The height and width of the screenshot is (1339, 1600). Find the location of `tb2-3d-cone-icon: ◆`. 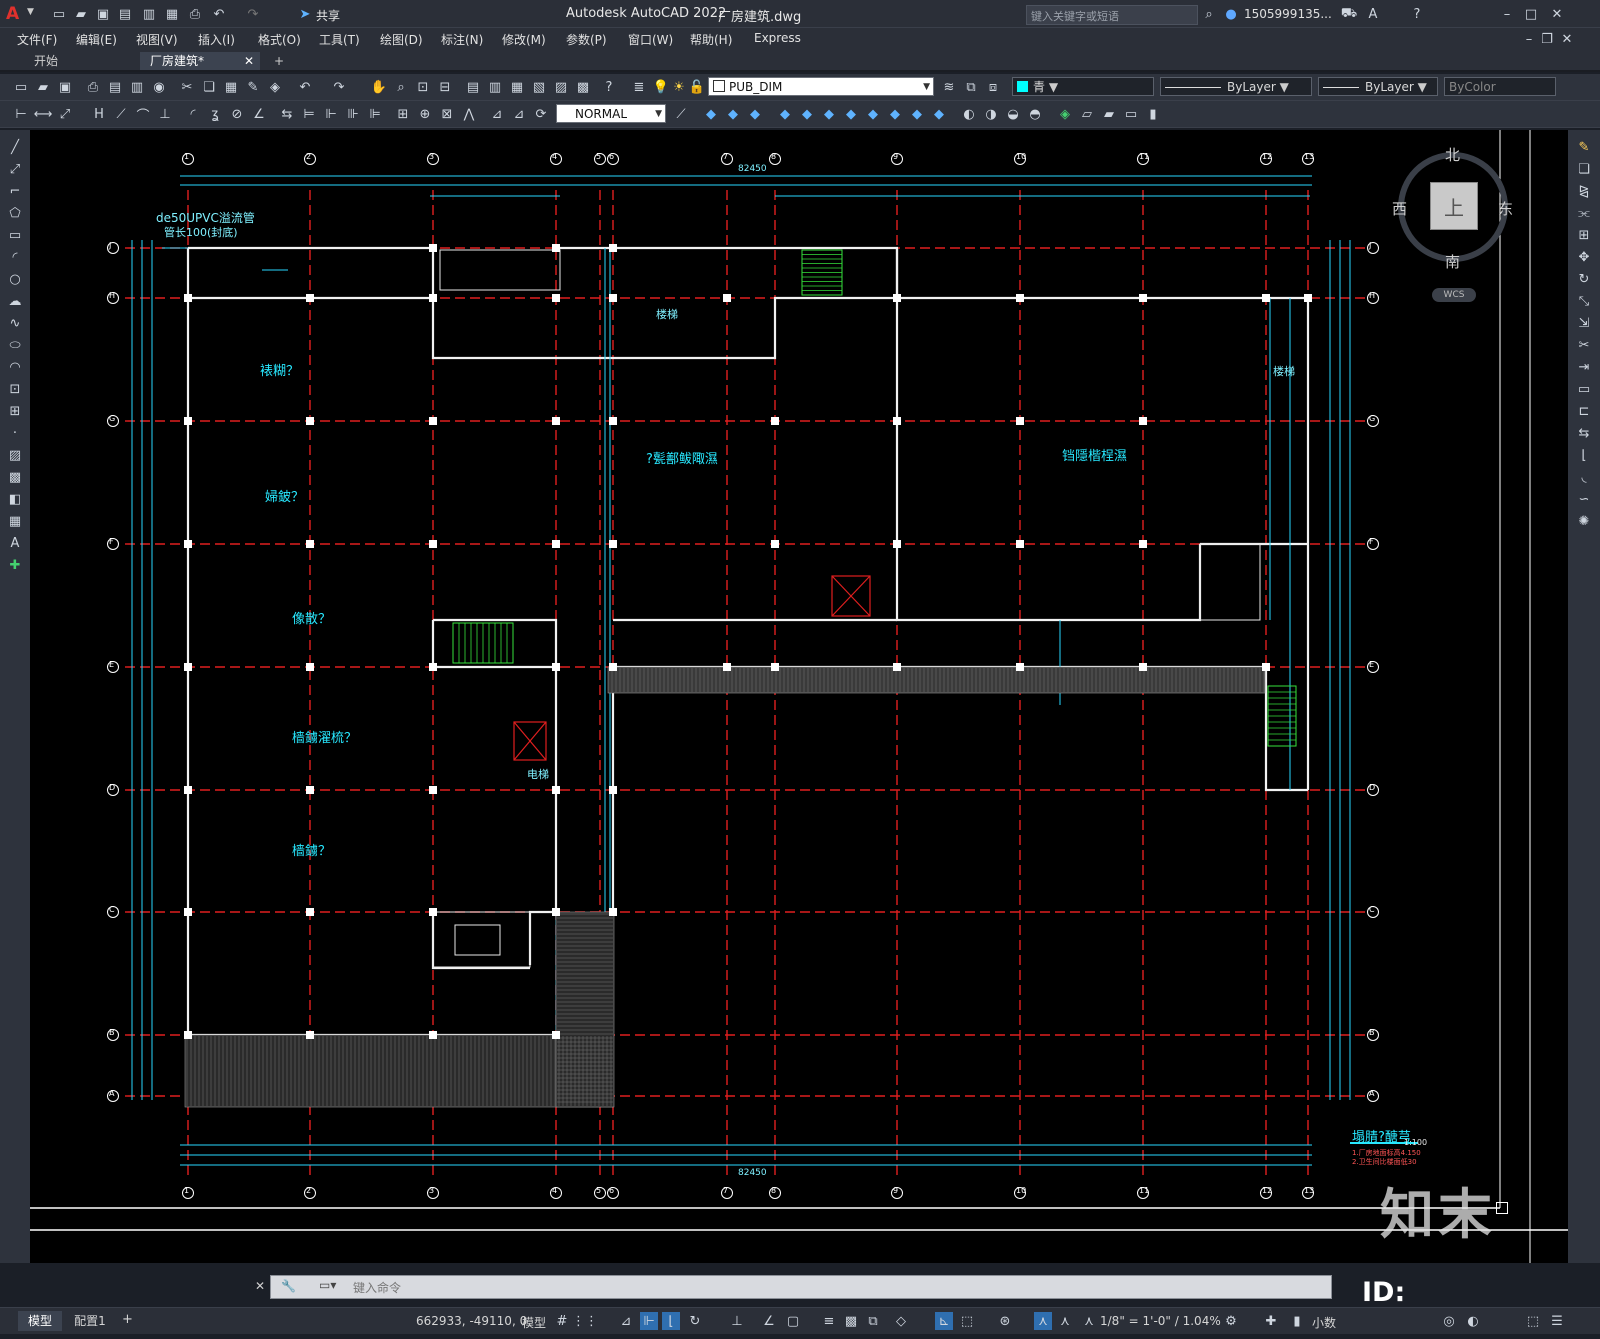

tb2-3d-cone-icon: ◆ is located at coordinates (755, 114).